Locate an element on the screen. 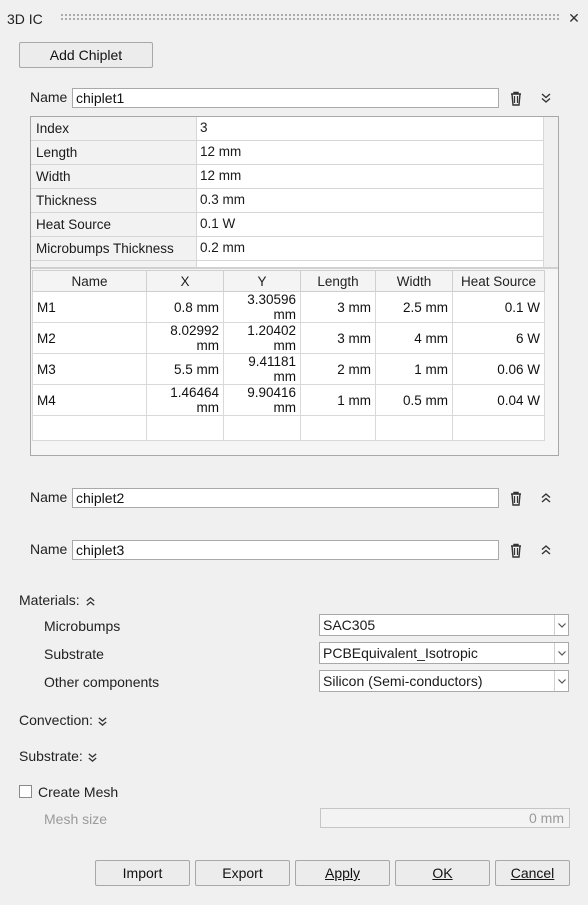  property-value: 3 is located at coordinates (370, 129).